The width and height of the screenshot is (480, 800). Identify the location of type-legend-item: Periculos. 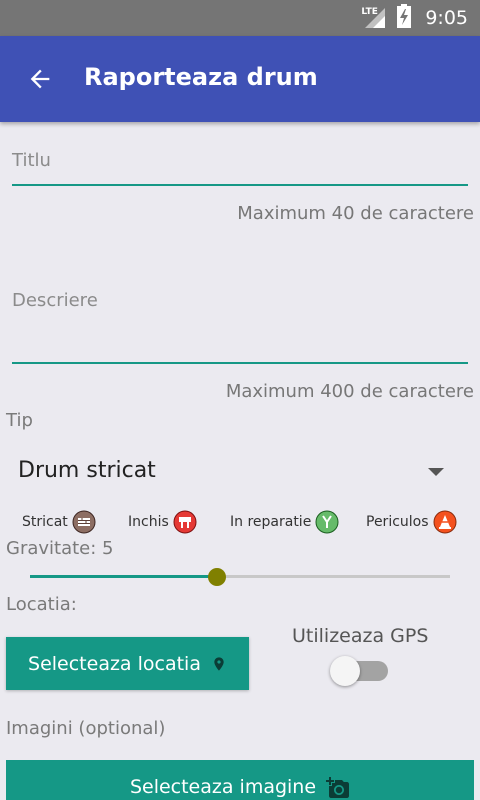
(411, 522).